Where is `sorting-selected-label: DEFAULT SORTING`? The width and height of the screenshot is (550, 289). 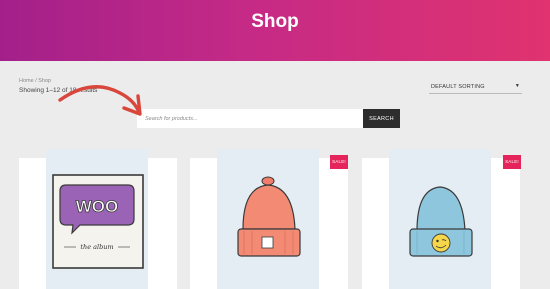
sorting-selected-label: DEFAULT SORTING is located at coordinates (458, 87).